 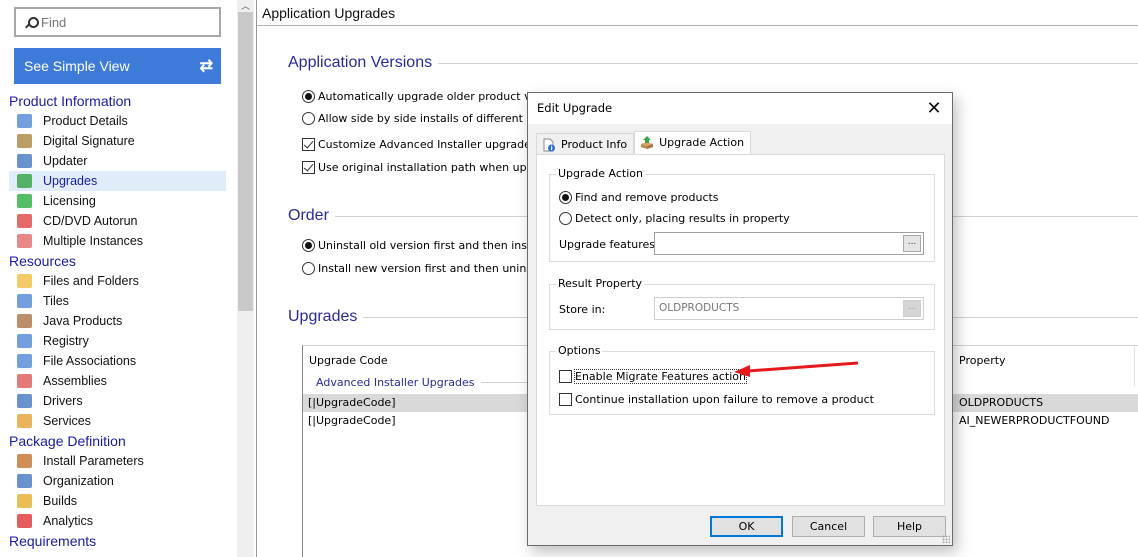 I want to click on sidebar-item-digital-signature: Digital Signature, so click(x=117, y=141).